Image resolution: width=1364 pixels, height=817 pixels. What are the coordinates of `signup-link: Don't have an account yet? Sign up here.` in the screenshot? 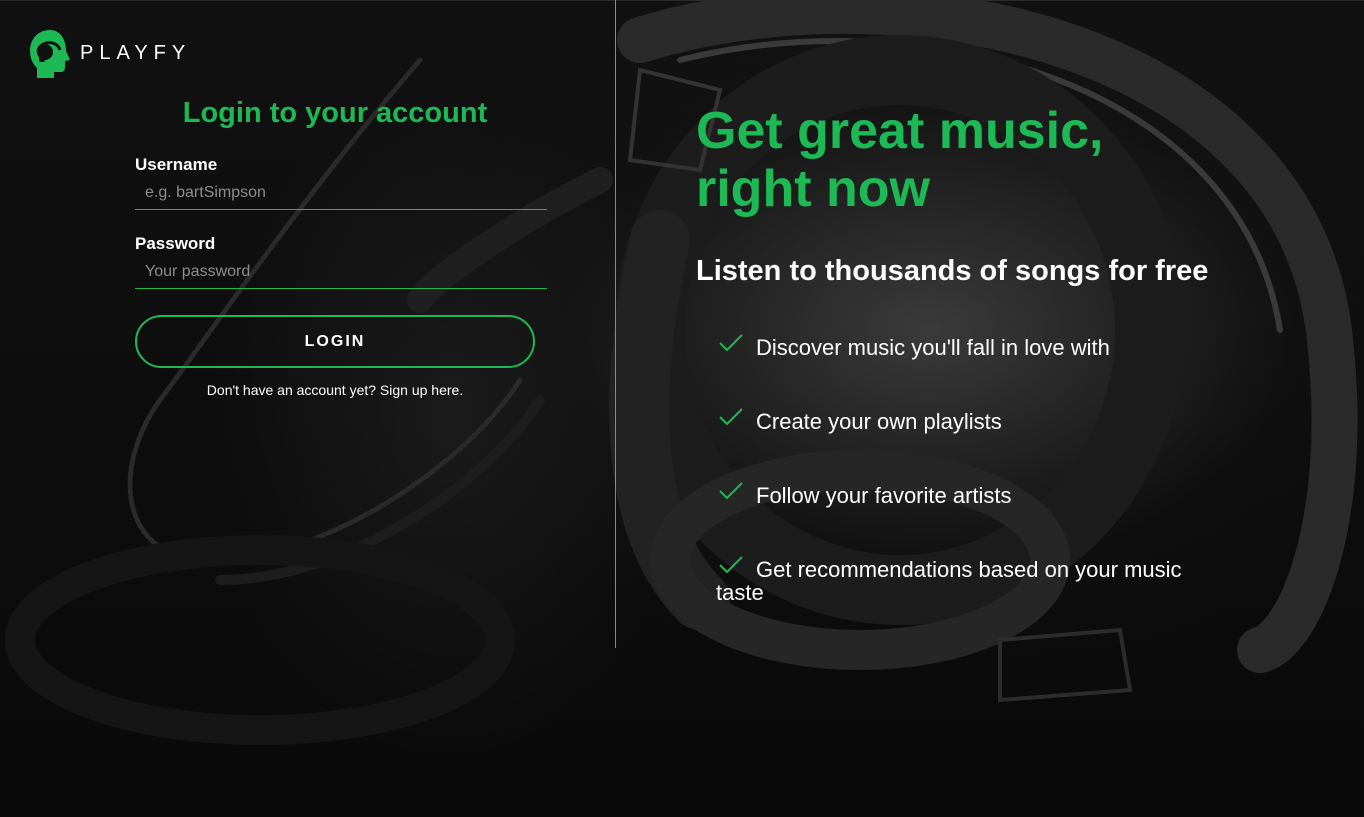 It's located at (335, 390).